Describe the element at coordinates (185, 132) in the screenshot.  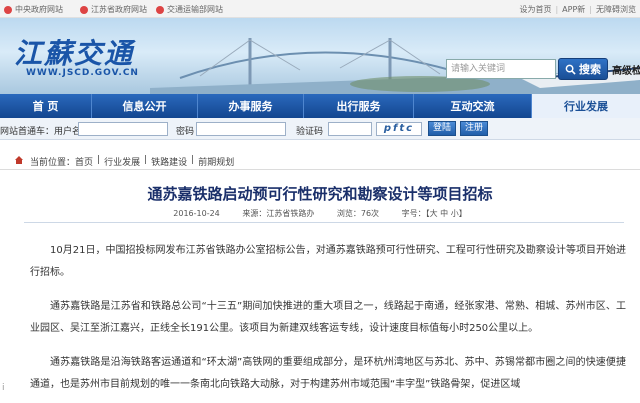
I see `password-label: 密码` at that location.